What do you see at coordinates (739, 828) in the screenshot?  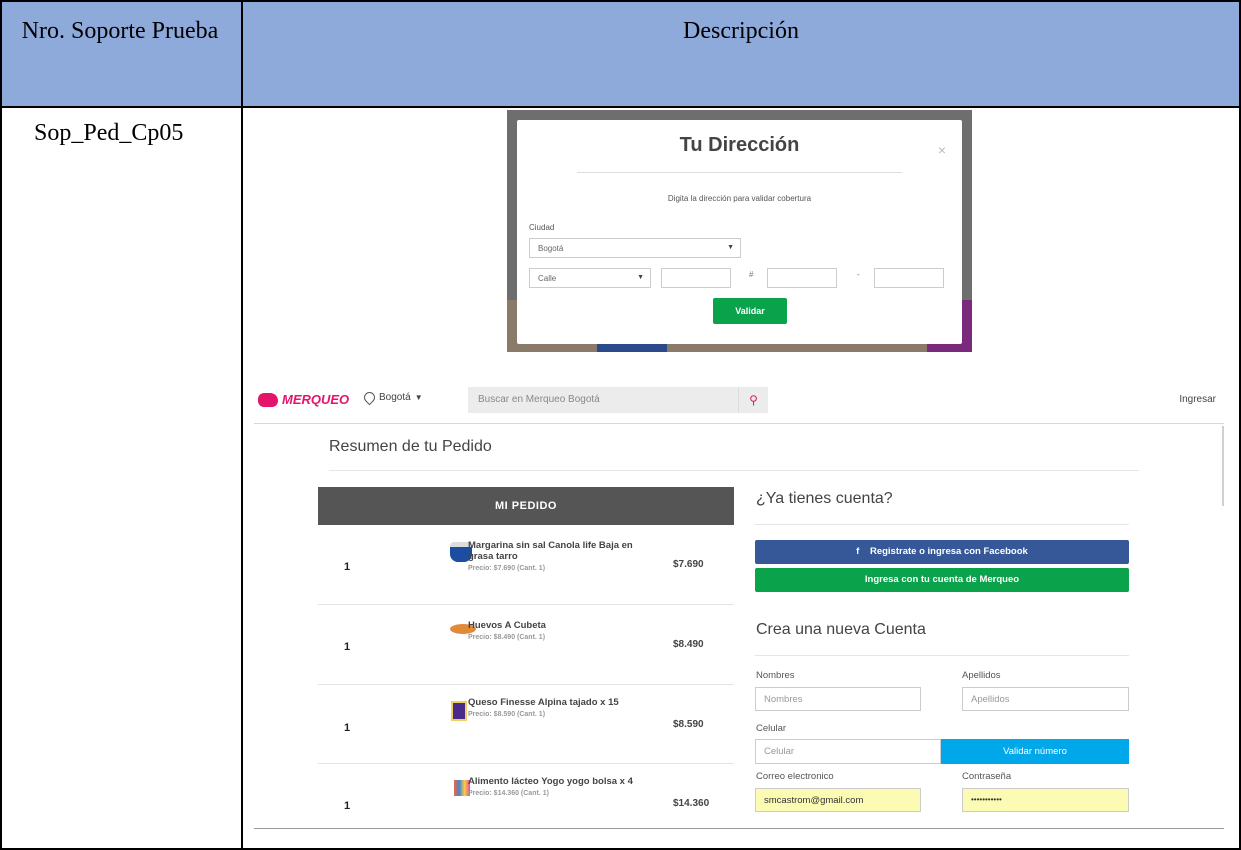 I see `page-bottom-divider` at bounding box center [739, 828].